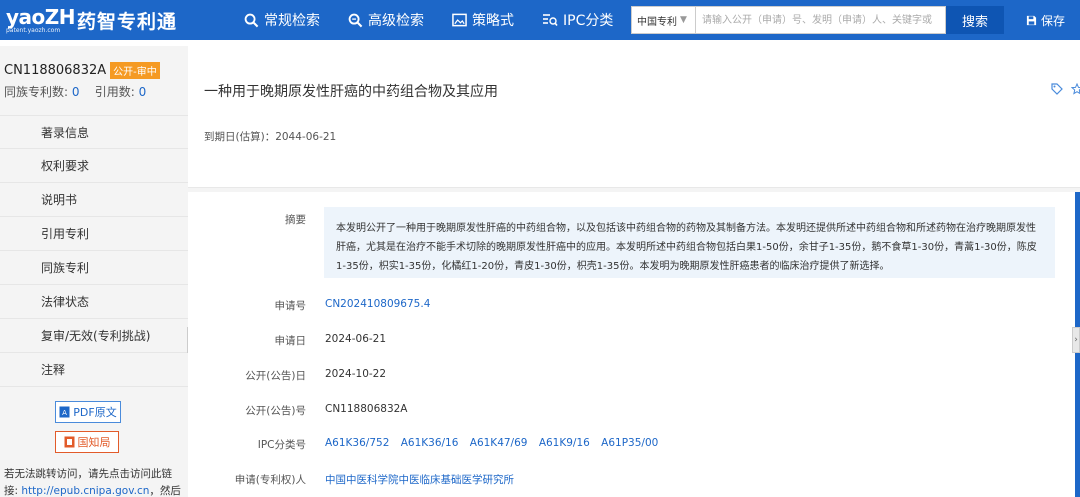  What do you see at coordinates (499, 443) in the screenshot?
I see `ipc-link: A61K47/69` at bounding box center [499, 443].